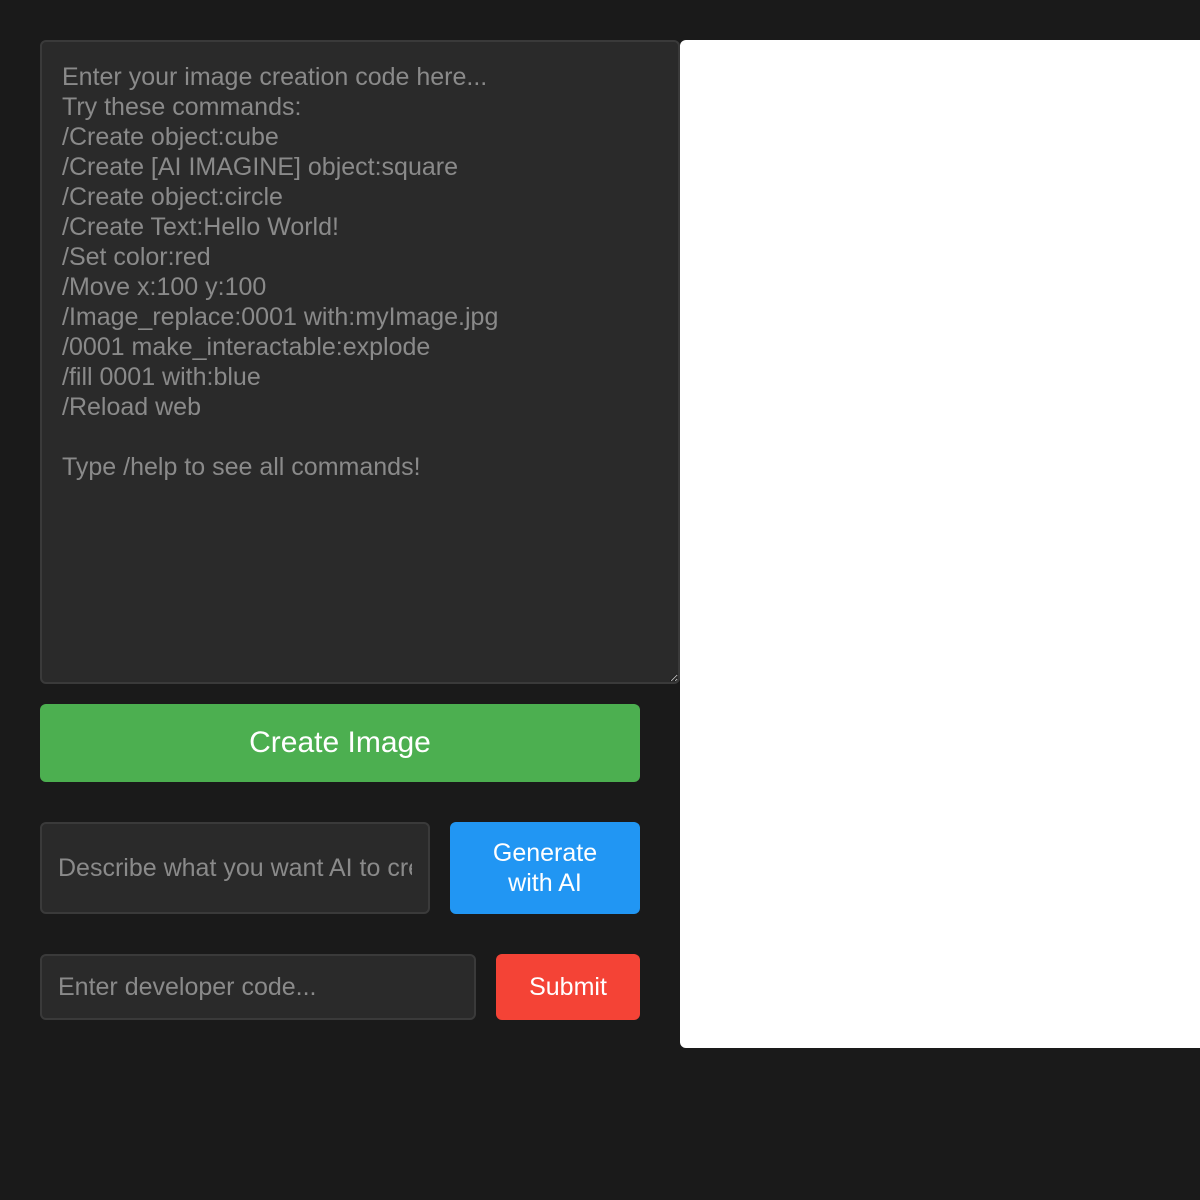  Describe the element at coordinates (235, 868) in the screenshot. I see `ai-prompt-input` at that location.